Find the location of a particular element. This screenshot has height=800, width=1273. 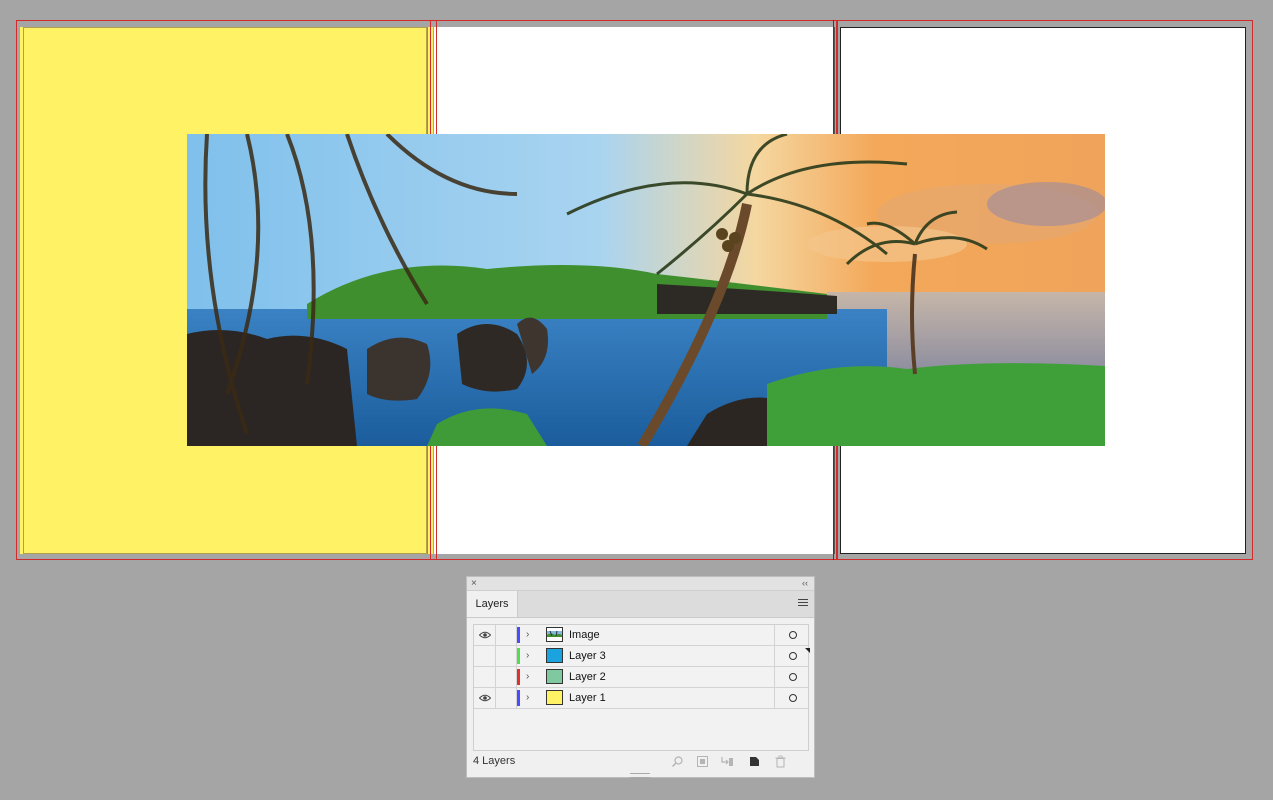

search-icon is located at coordinates (677, 761).